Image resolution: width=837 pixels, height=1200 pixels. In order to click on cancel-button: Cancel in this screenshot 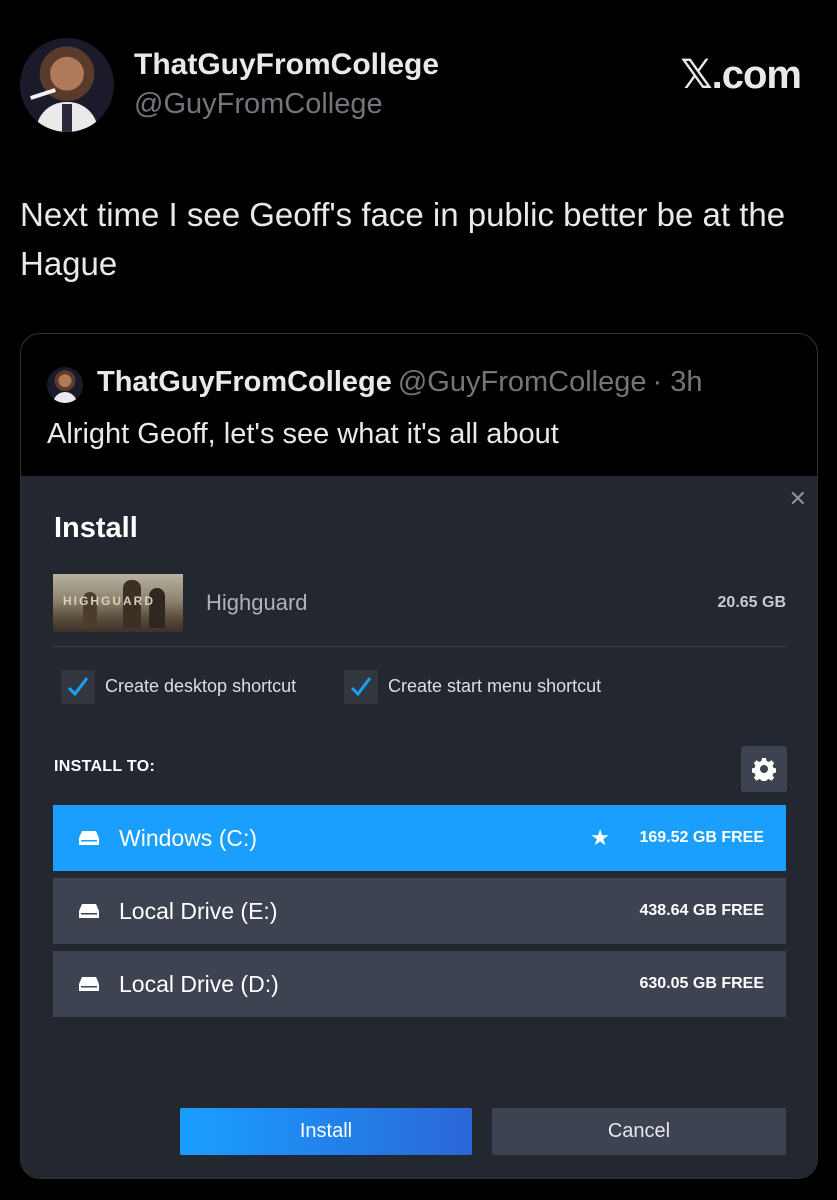, I will do `click(639, 1131)`.